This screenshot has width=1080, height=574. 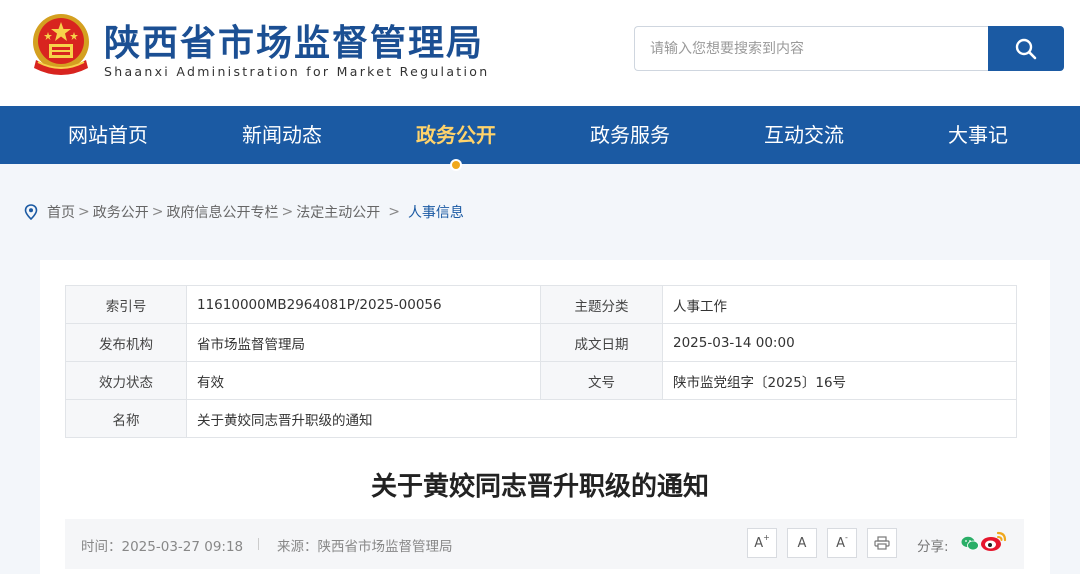 What do you see at coordinates (282, 135) in the screenshot?
I see `nav-item-news: 新闻动态` at bounding box center [282, 135].